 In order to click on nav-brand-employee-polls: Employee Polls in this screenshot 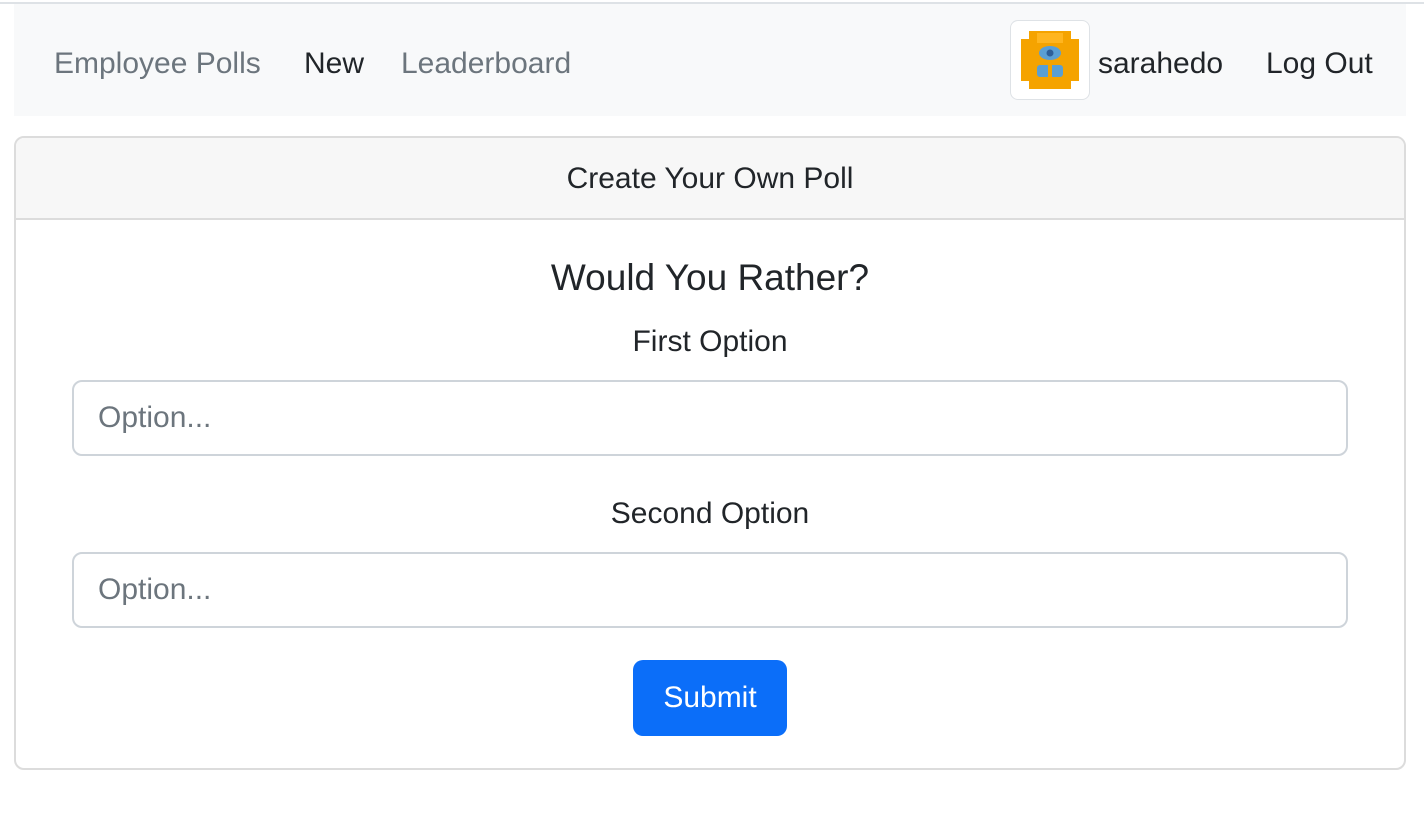, I will do `click(157, 64)`.